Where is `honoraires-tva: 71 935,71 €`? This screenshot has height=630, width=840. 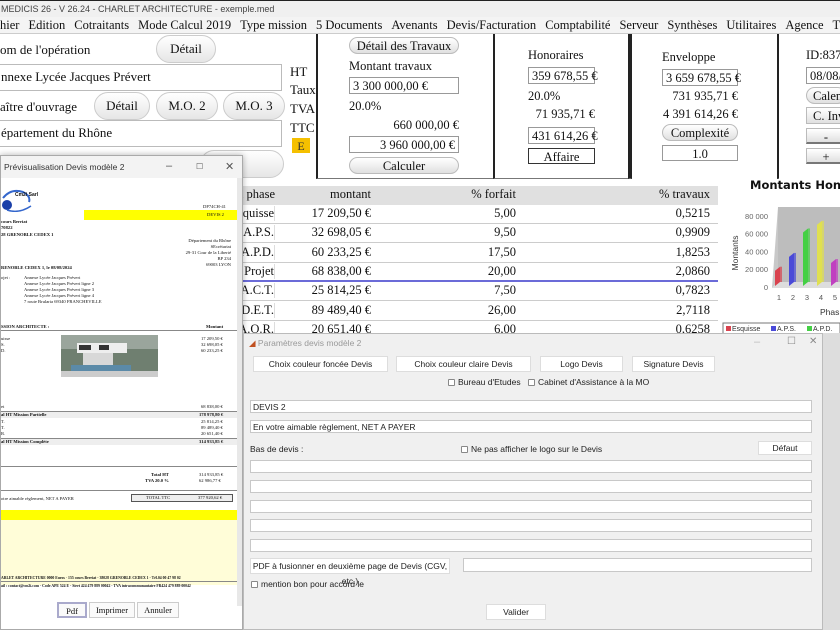
honoraires-tva: 71 935,71 € is located at coordinates (565, 114).